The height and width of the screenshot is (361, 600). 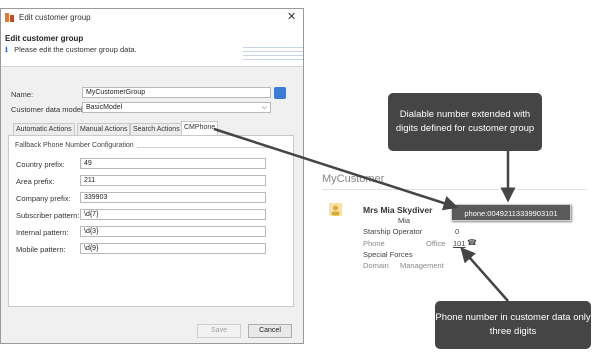 What do you see at coordinates (472, 242) in the screenshot?
I see `phone-icon: ☎` at bounding box center [472, 242].